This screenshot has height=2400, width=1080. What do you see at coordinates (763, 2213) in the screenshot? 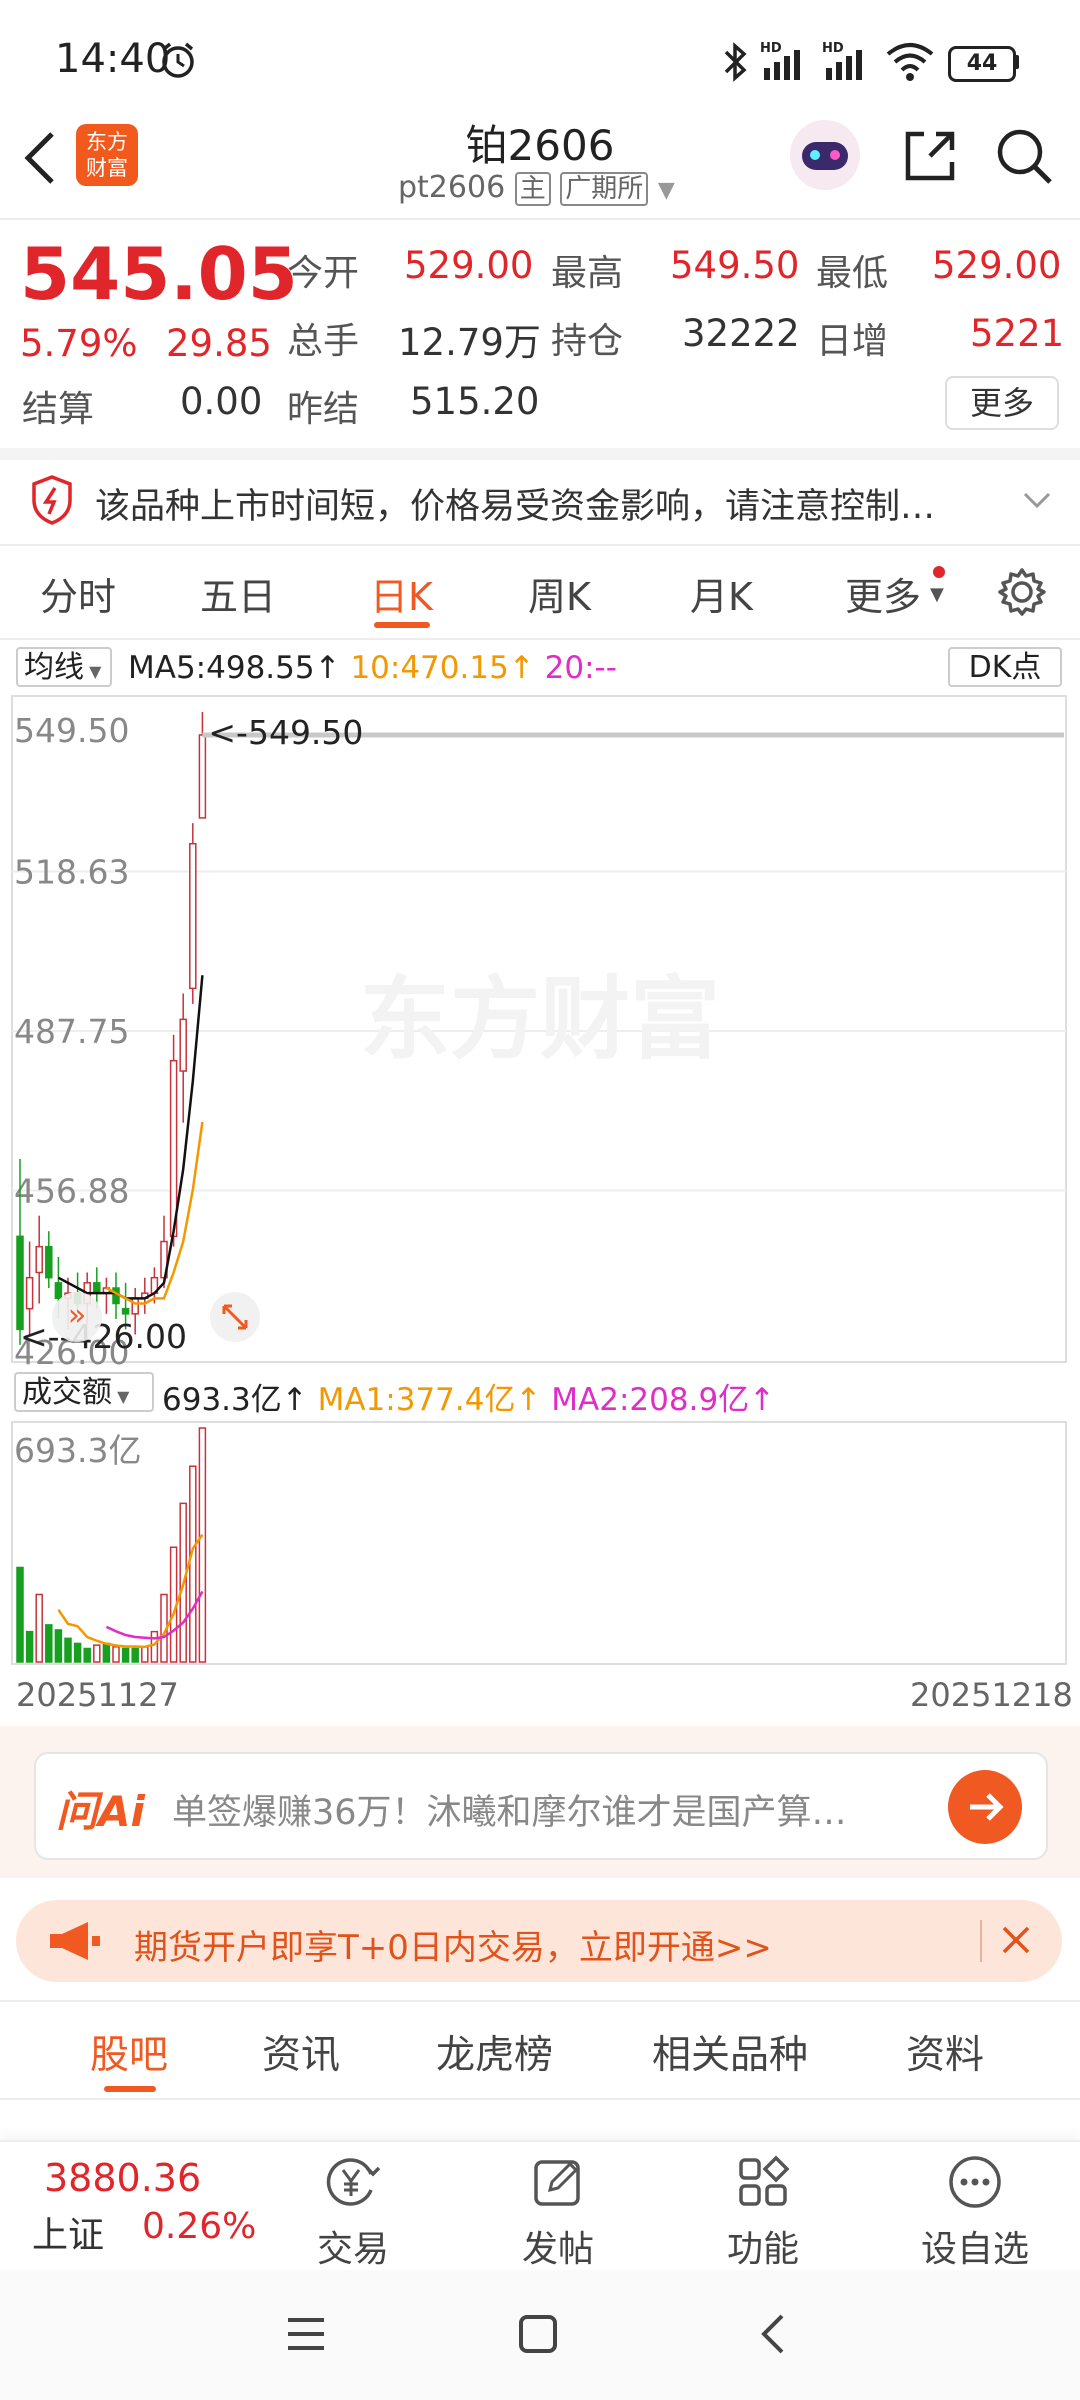
I see `functions-button: 功能` at bounding box center [763, 2213].